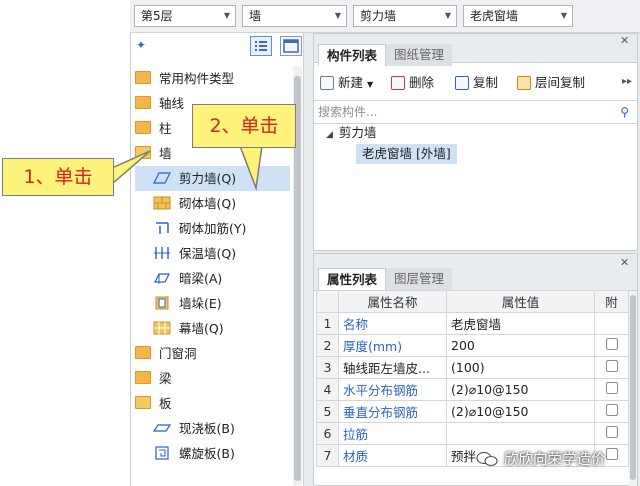 The height and width of the screenshot is (486, 640). Describe the element at coordinates (555, 460) in the screenshot. I see `watermark-text: 欣欣向荣学造价` at that location.